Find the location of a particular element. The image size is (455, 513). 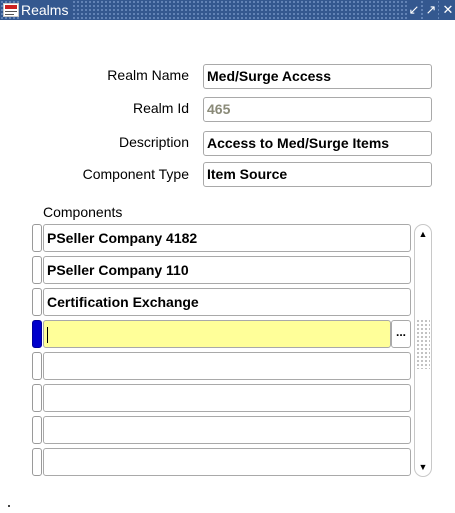

window-title: Realms is located at coordinates (47, 10).